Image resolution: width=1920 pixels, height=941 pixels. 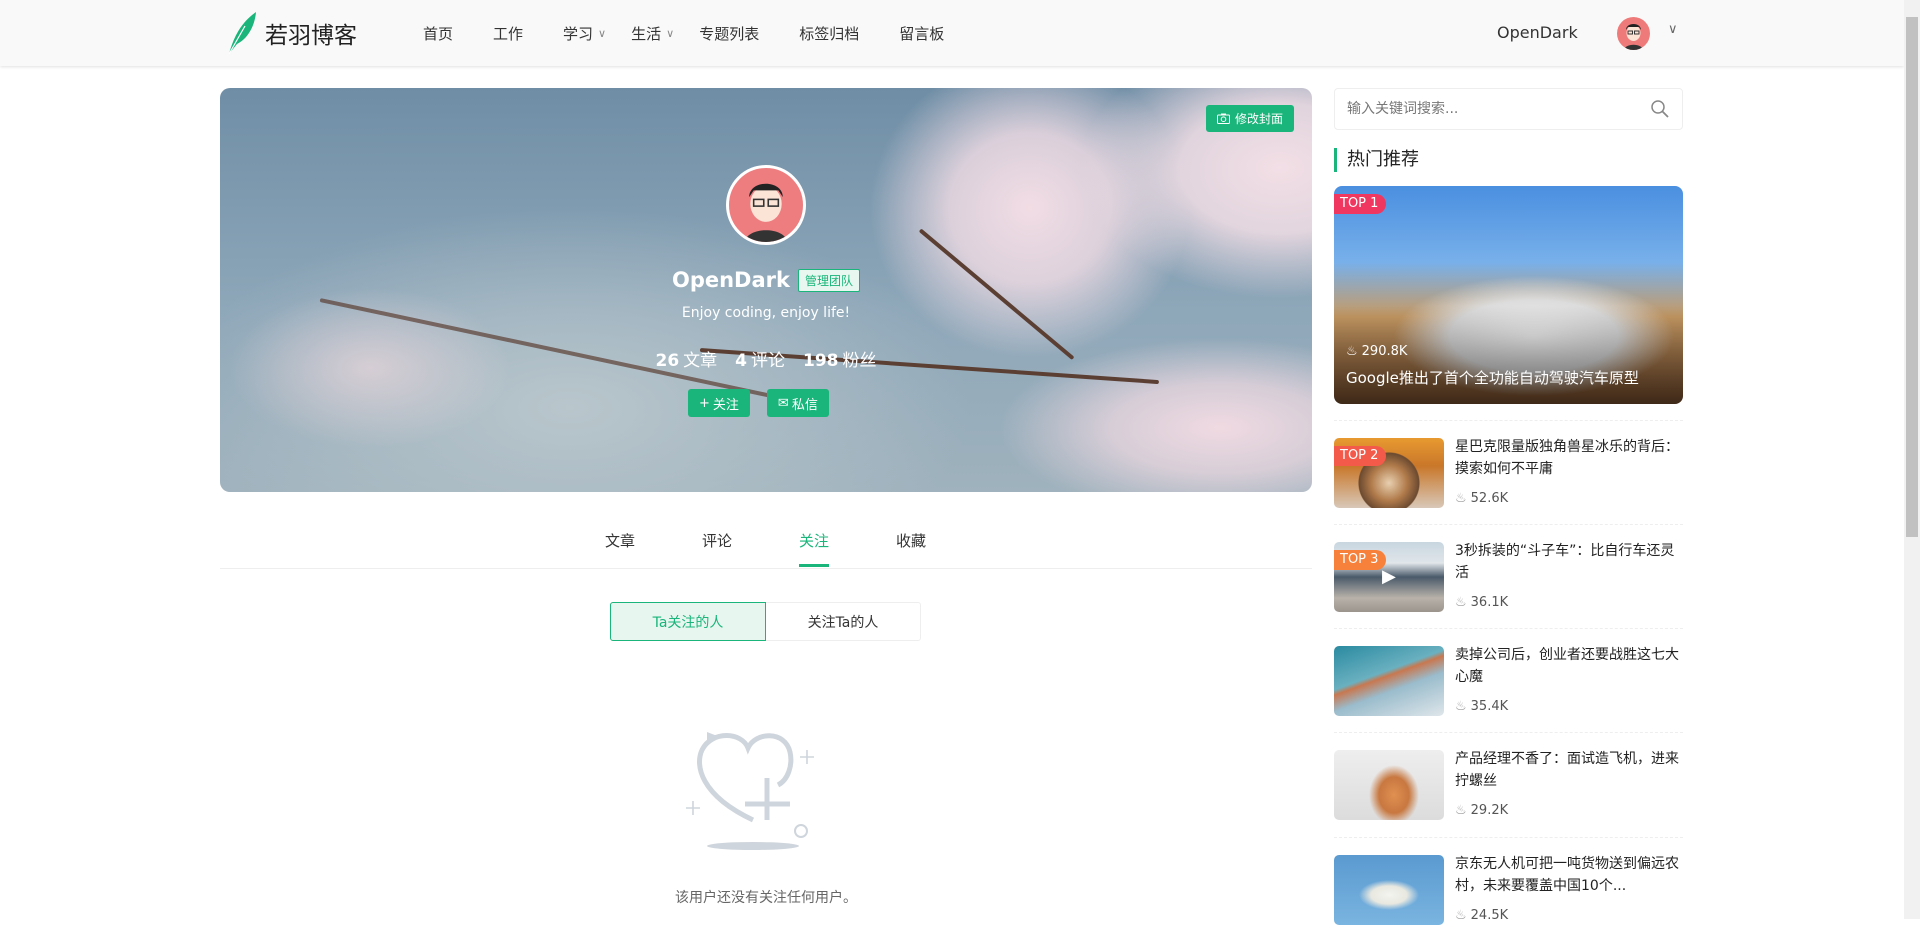 I want to click on empty-heart-illustration, so click(x=750, y=791).